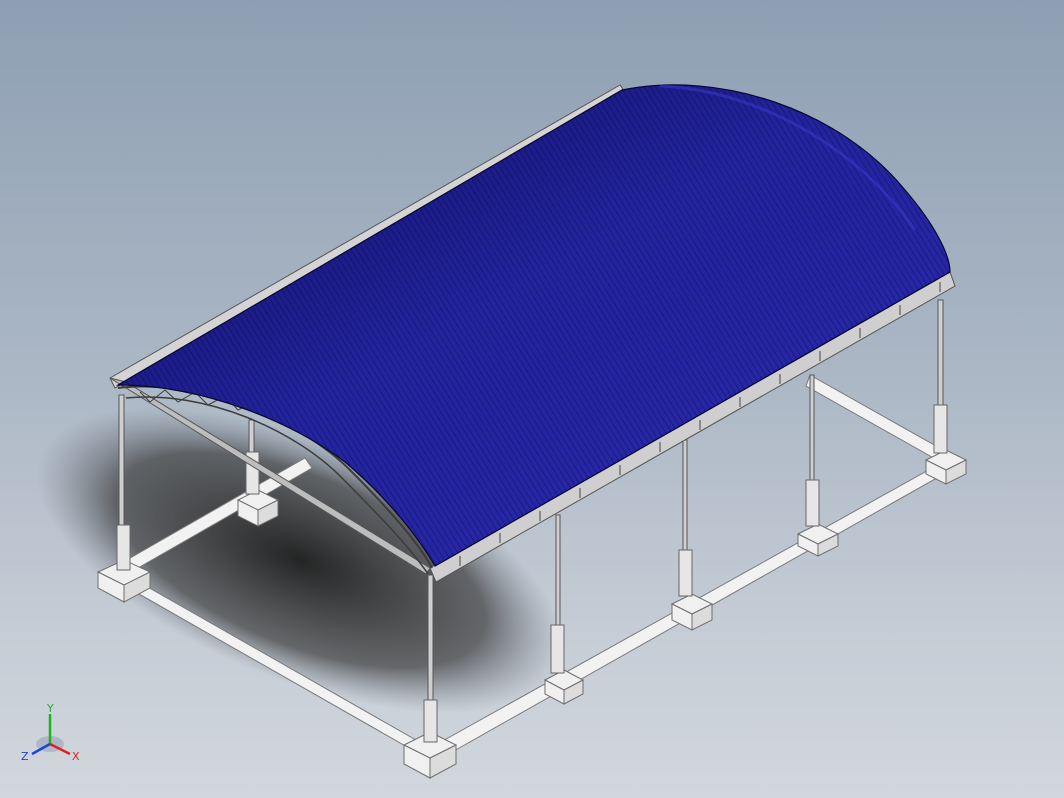 The image size is (1064, 798). Describe the element at coordinates (50, 708) in the screenshot. I see `y-axis-label: Y` at that location.